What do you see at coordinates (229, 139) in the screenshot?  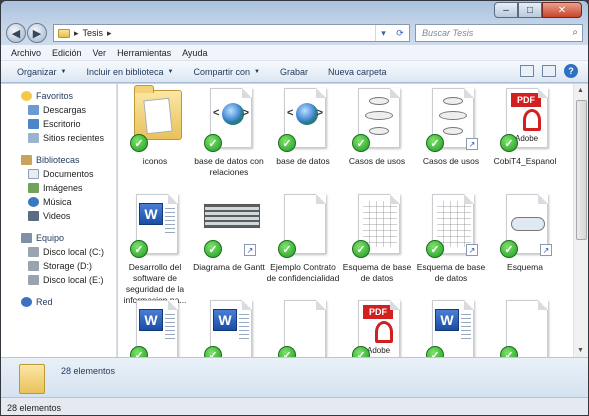 I see `file-item: < > ✓ base de datos con relaciones` at bounding box center [229, 139].